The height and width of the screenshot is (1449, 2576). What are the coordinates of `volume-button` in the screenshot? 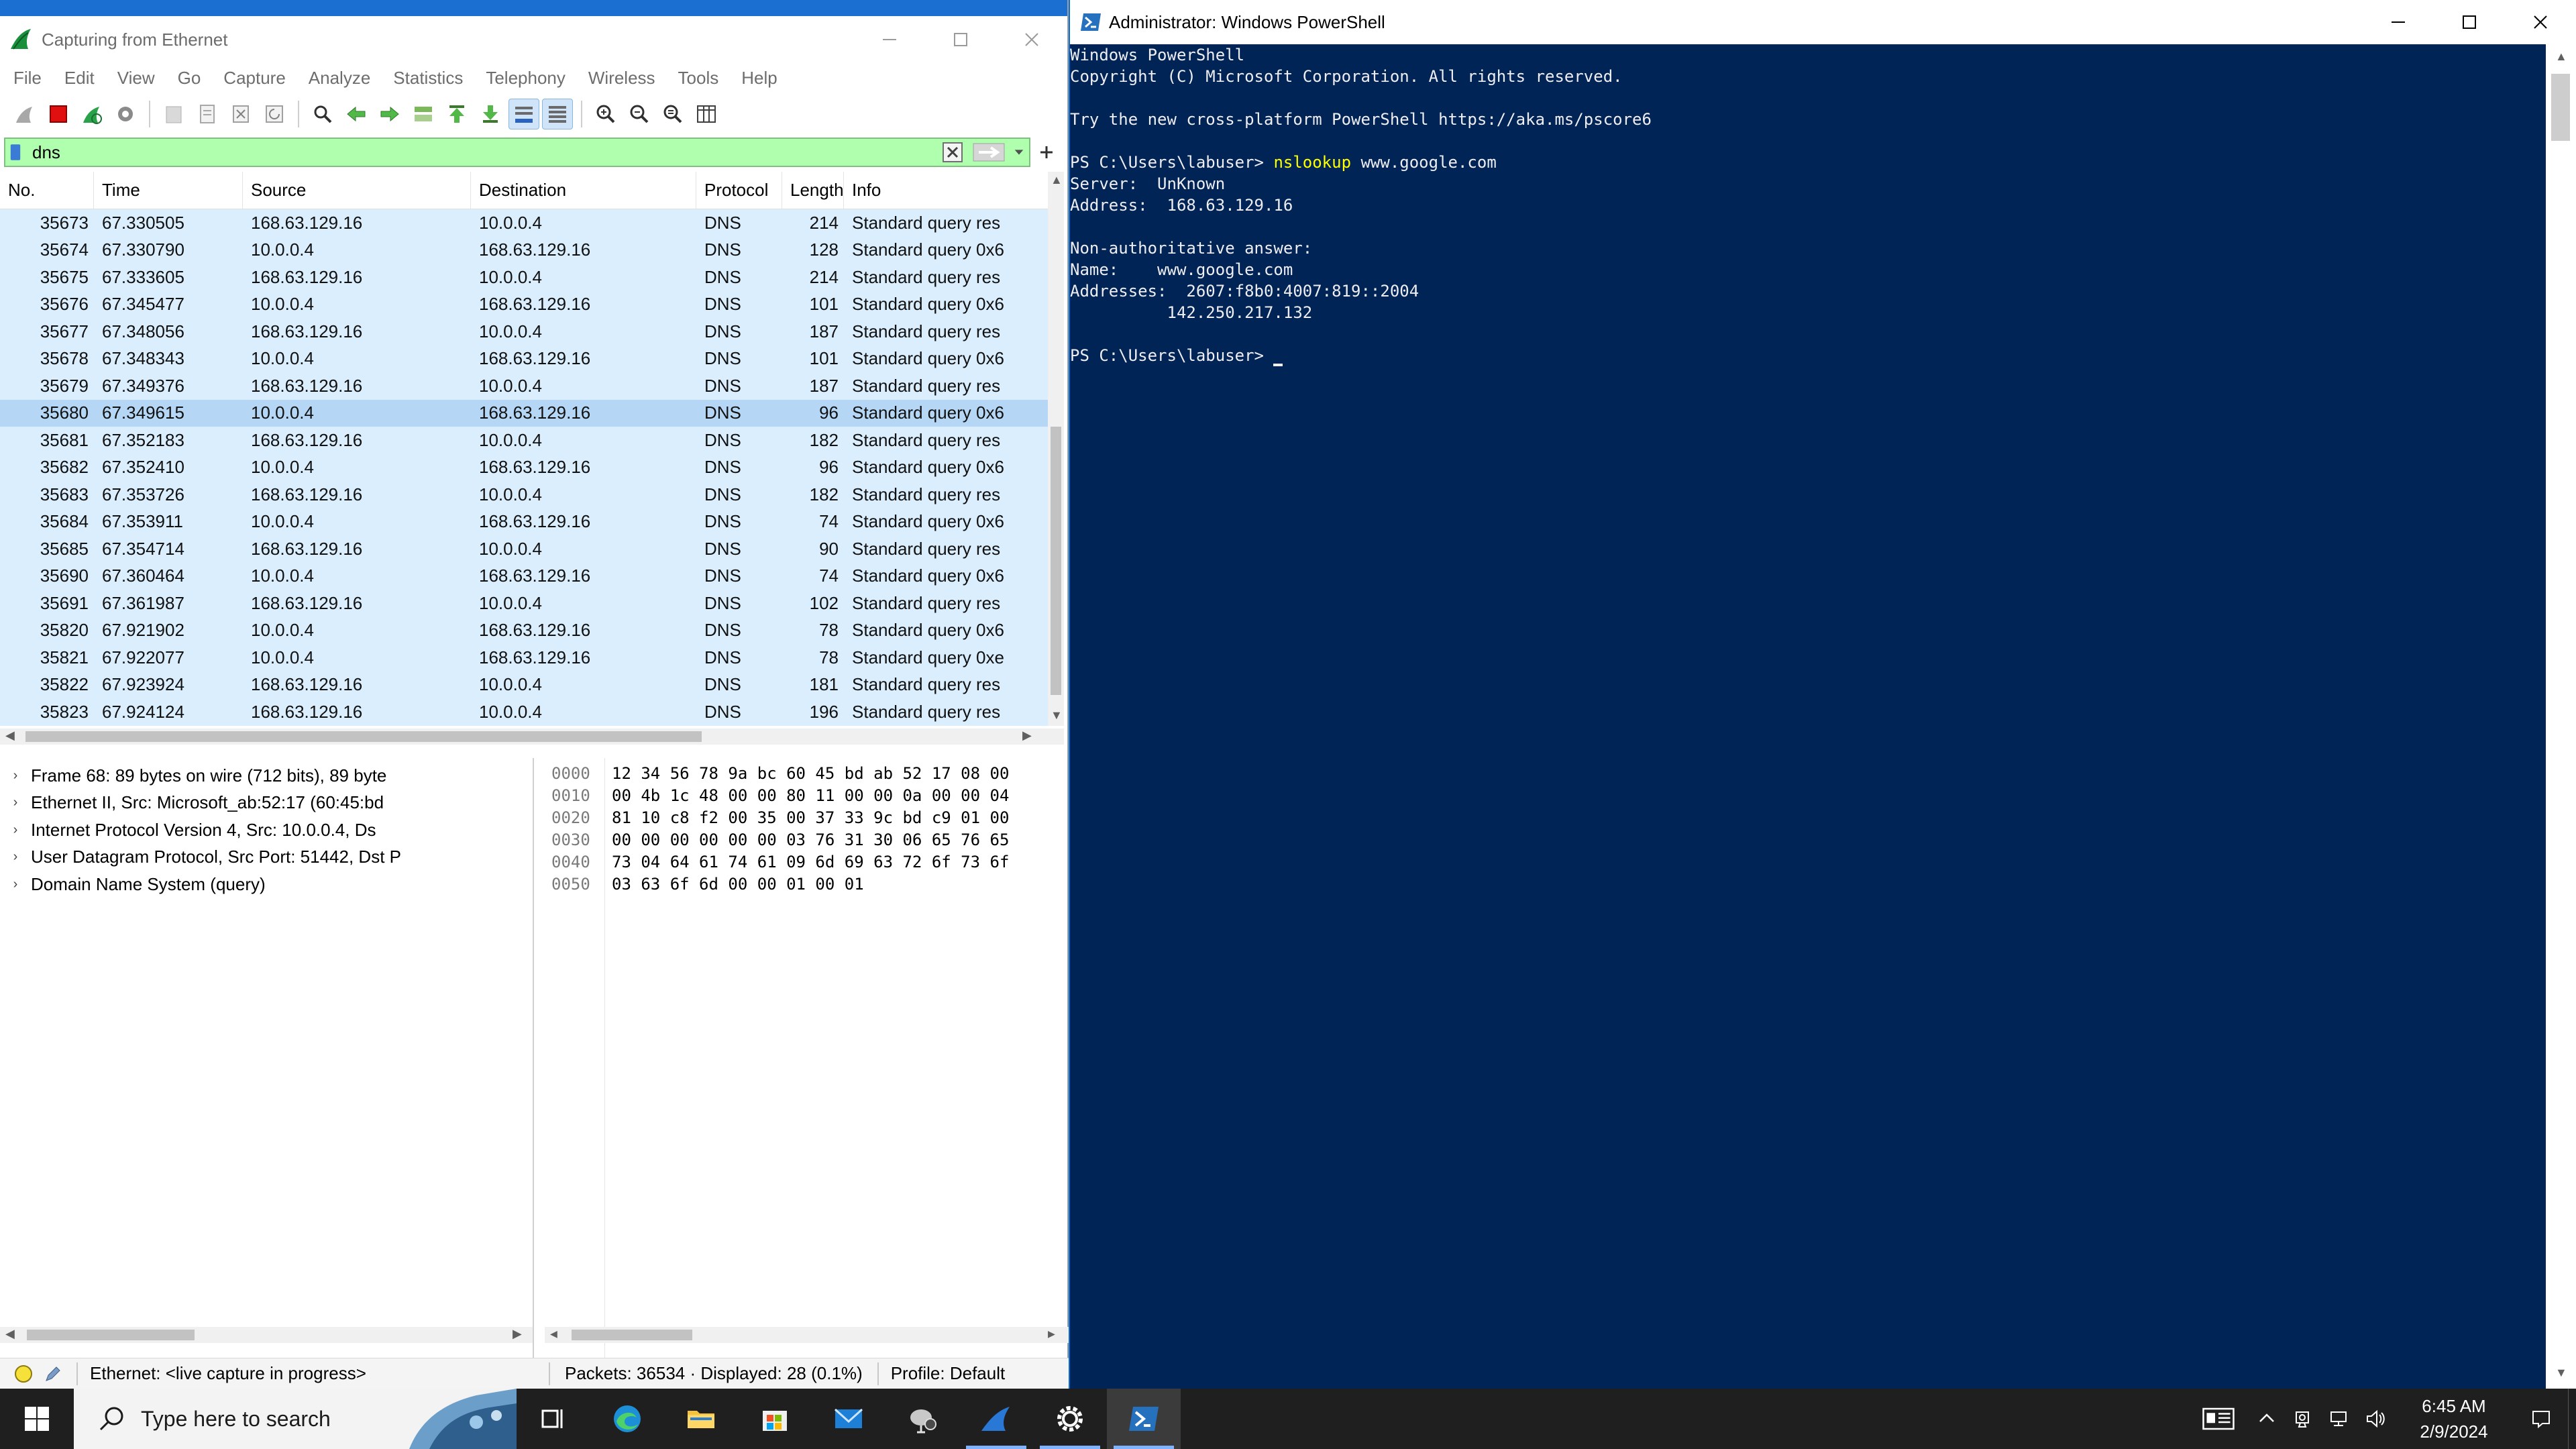 It's located at (2375, 1419).